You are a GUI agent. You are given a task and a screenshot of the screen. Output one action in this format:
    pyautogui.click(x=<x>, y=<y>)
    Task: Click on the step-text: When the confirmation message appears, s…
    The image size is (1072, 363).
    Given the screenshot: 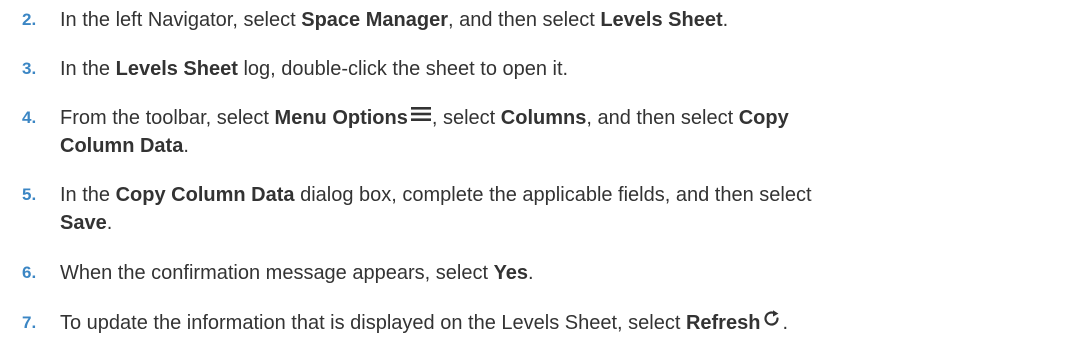 What is the action you would take?
    pyautogui.click(x=560, y=273)
    